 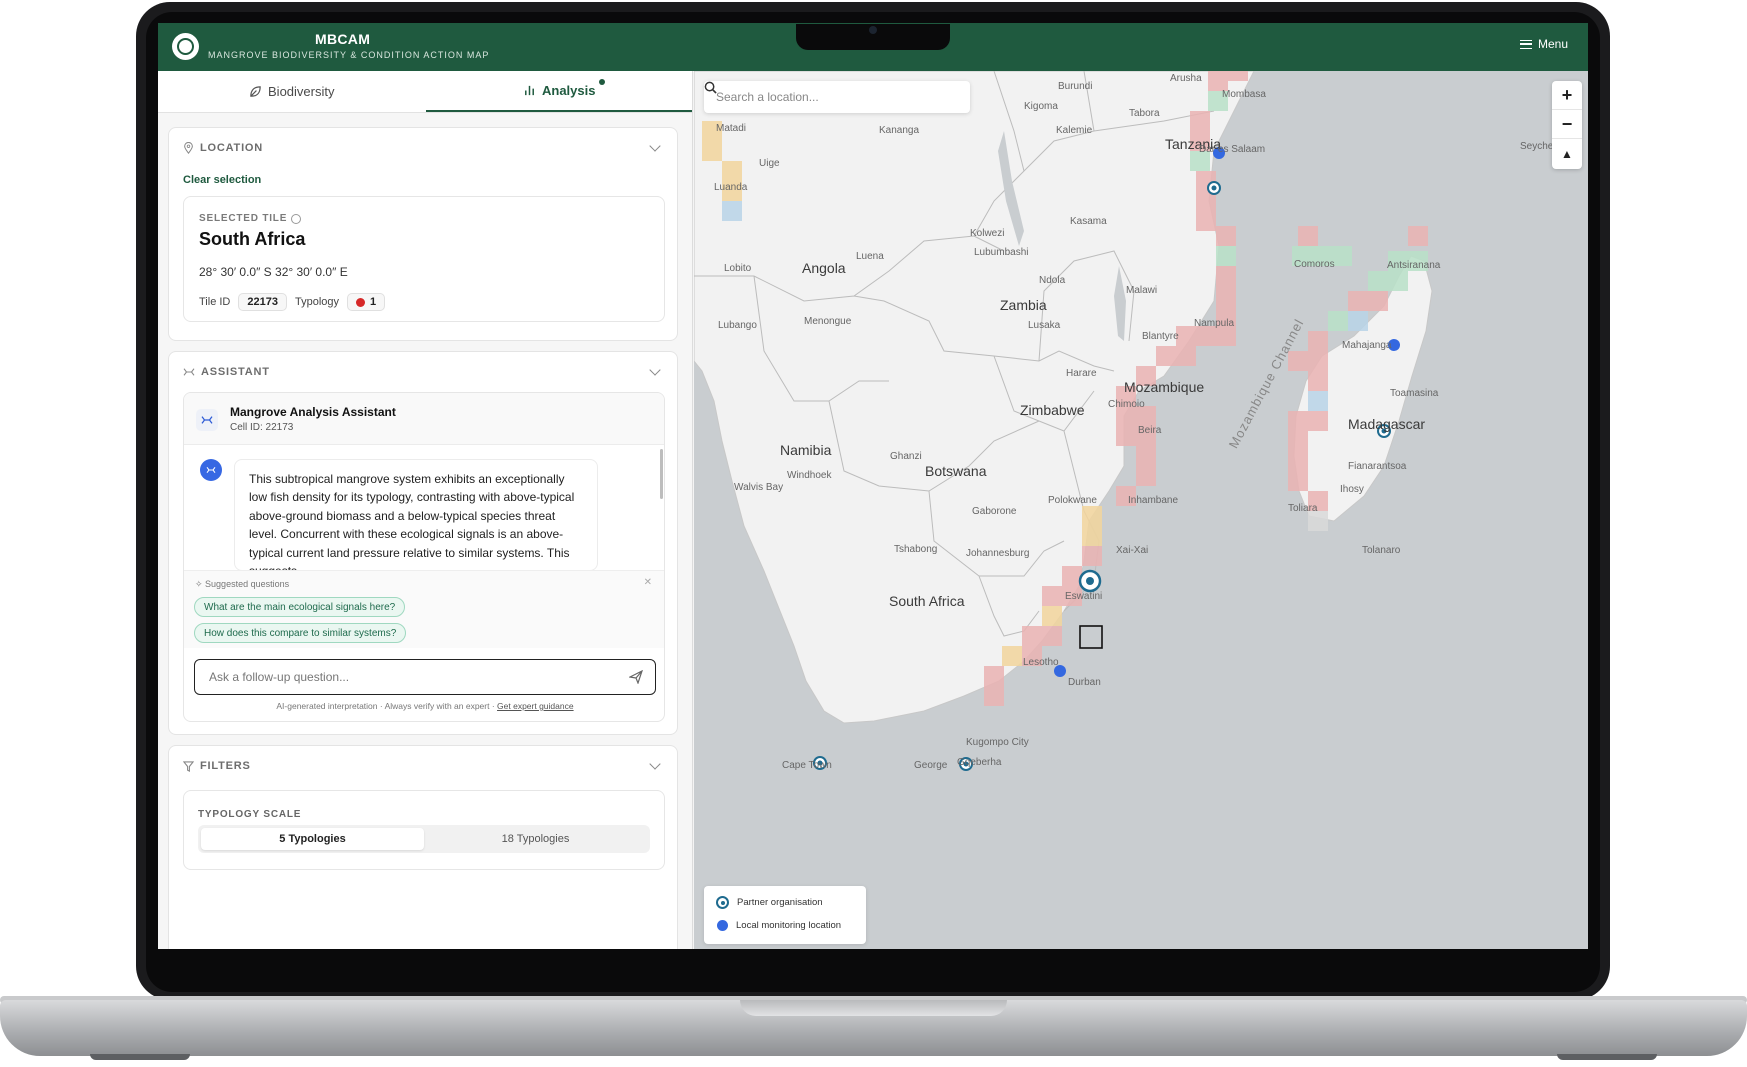 What do you see at coordinates (222, 180) in the screenshot?
I see `clear-selection-link: Clear selection` at bounding box center [222, 180].